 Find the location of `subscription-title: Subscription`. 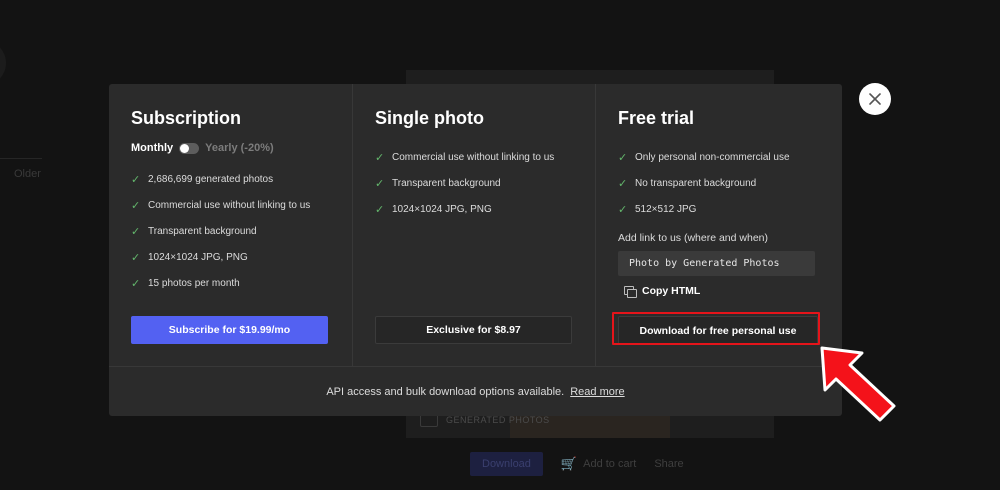

subscription-title: Subscription is located at coordinates (186, 118).